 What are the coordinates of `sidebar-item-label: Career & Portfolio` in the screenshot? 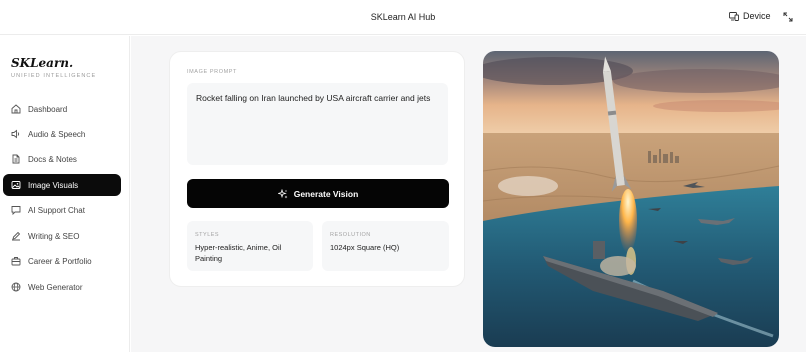 It's located at (60, 261).